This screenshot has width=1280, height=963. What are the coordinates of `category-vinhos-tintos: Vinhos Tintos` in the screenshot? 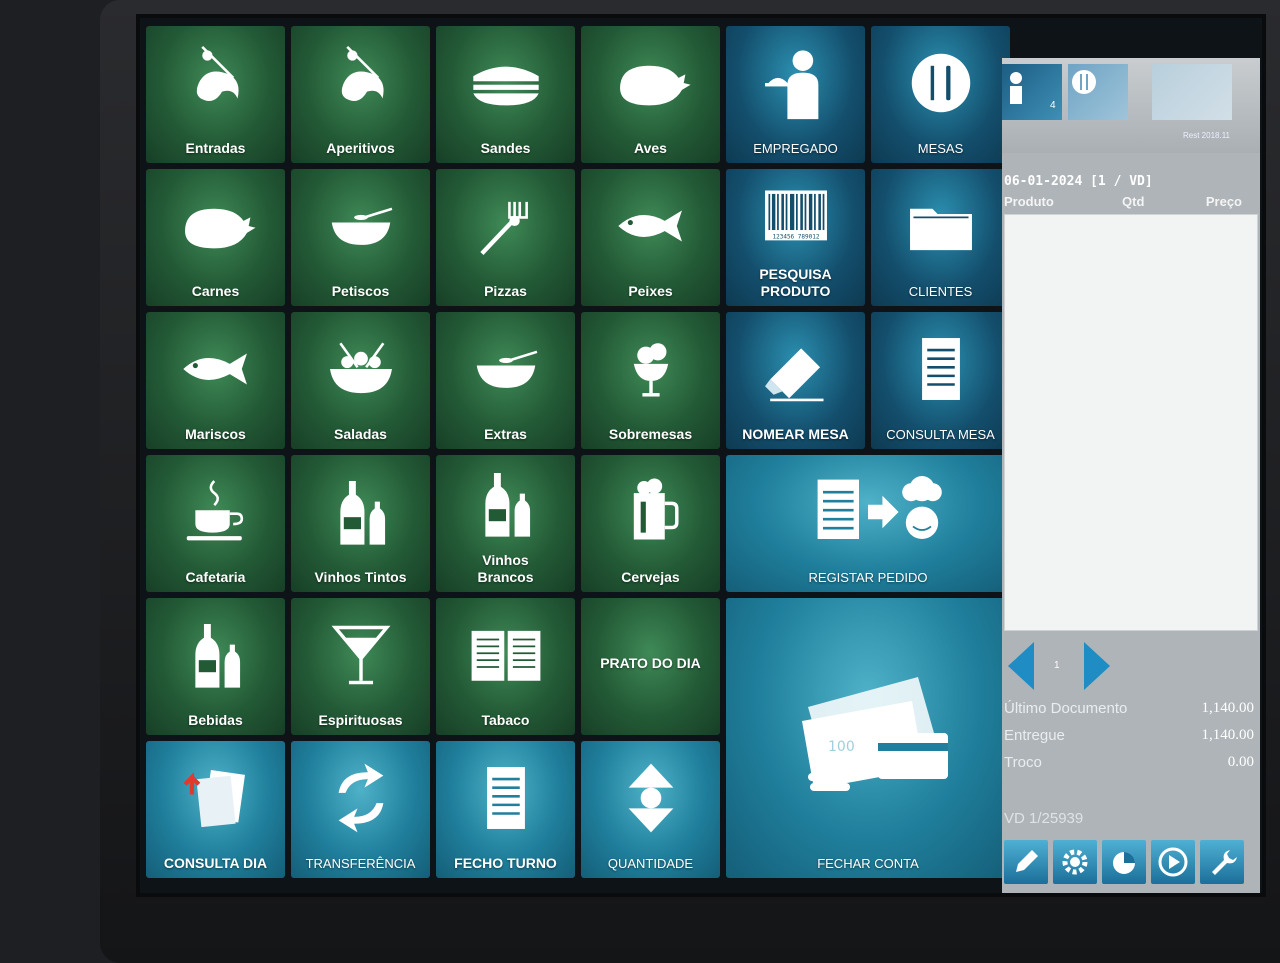 It's located at (360, 523).